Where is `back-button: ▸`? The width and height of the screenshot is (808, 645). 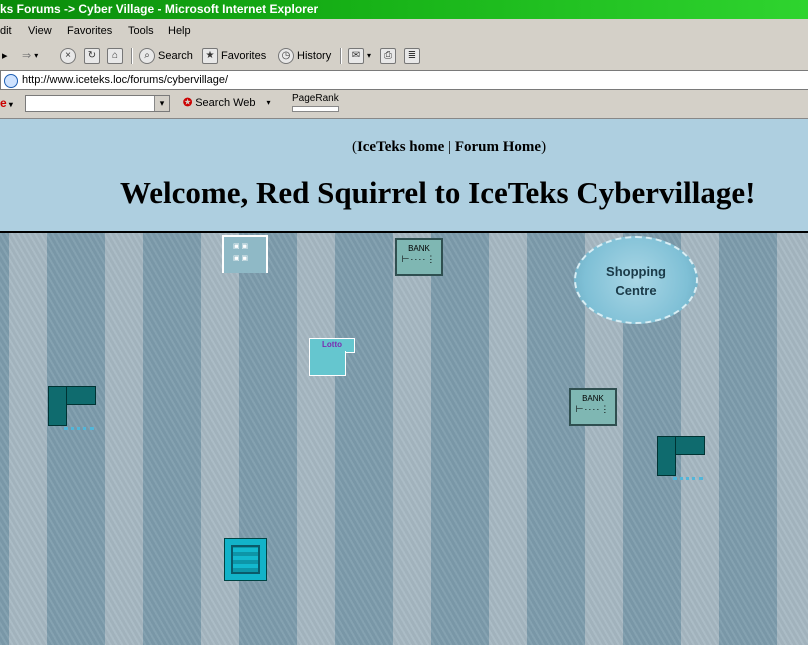
back-button: ▸ is located at coordinates (5, 56).